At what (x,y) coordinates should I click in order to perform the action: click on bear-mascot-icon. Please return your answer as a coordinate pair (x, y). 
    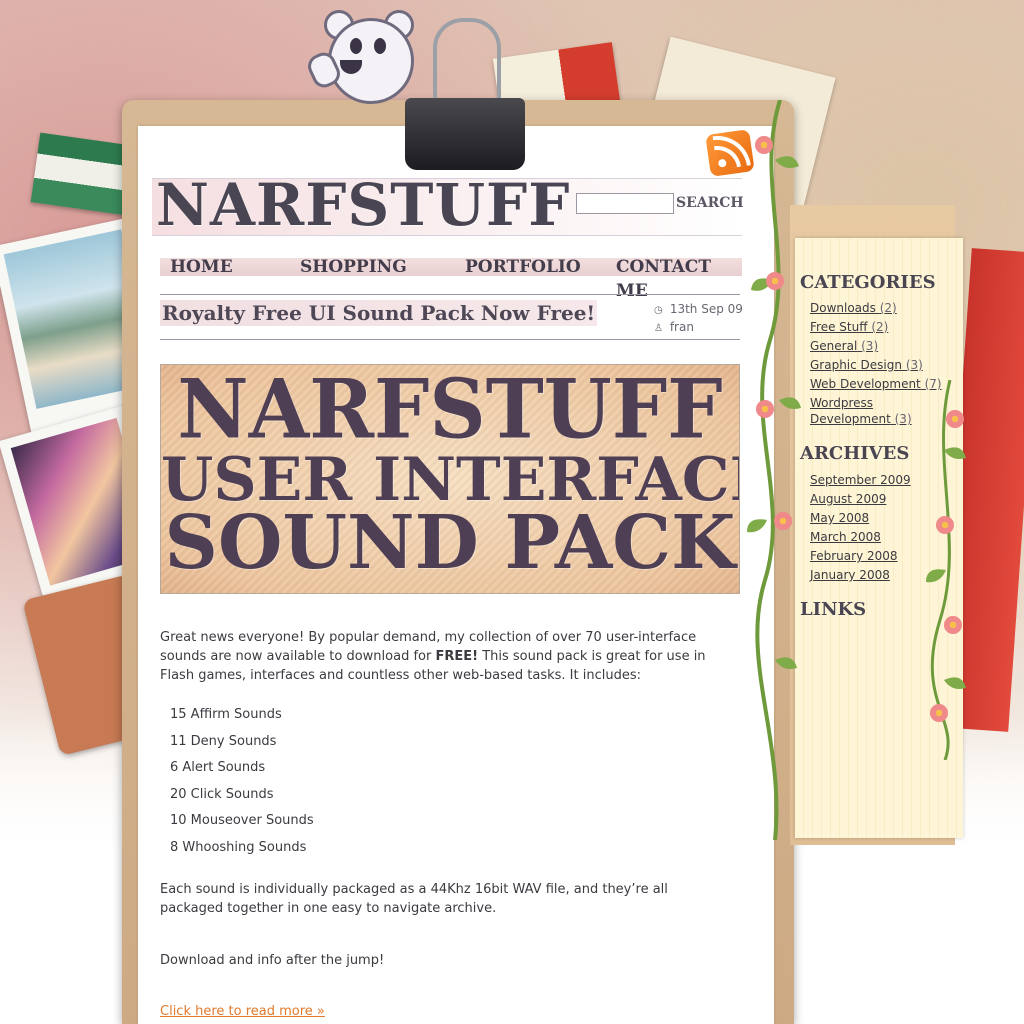
    Looking at the image, I should click on (362, 60).